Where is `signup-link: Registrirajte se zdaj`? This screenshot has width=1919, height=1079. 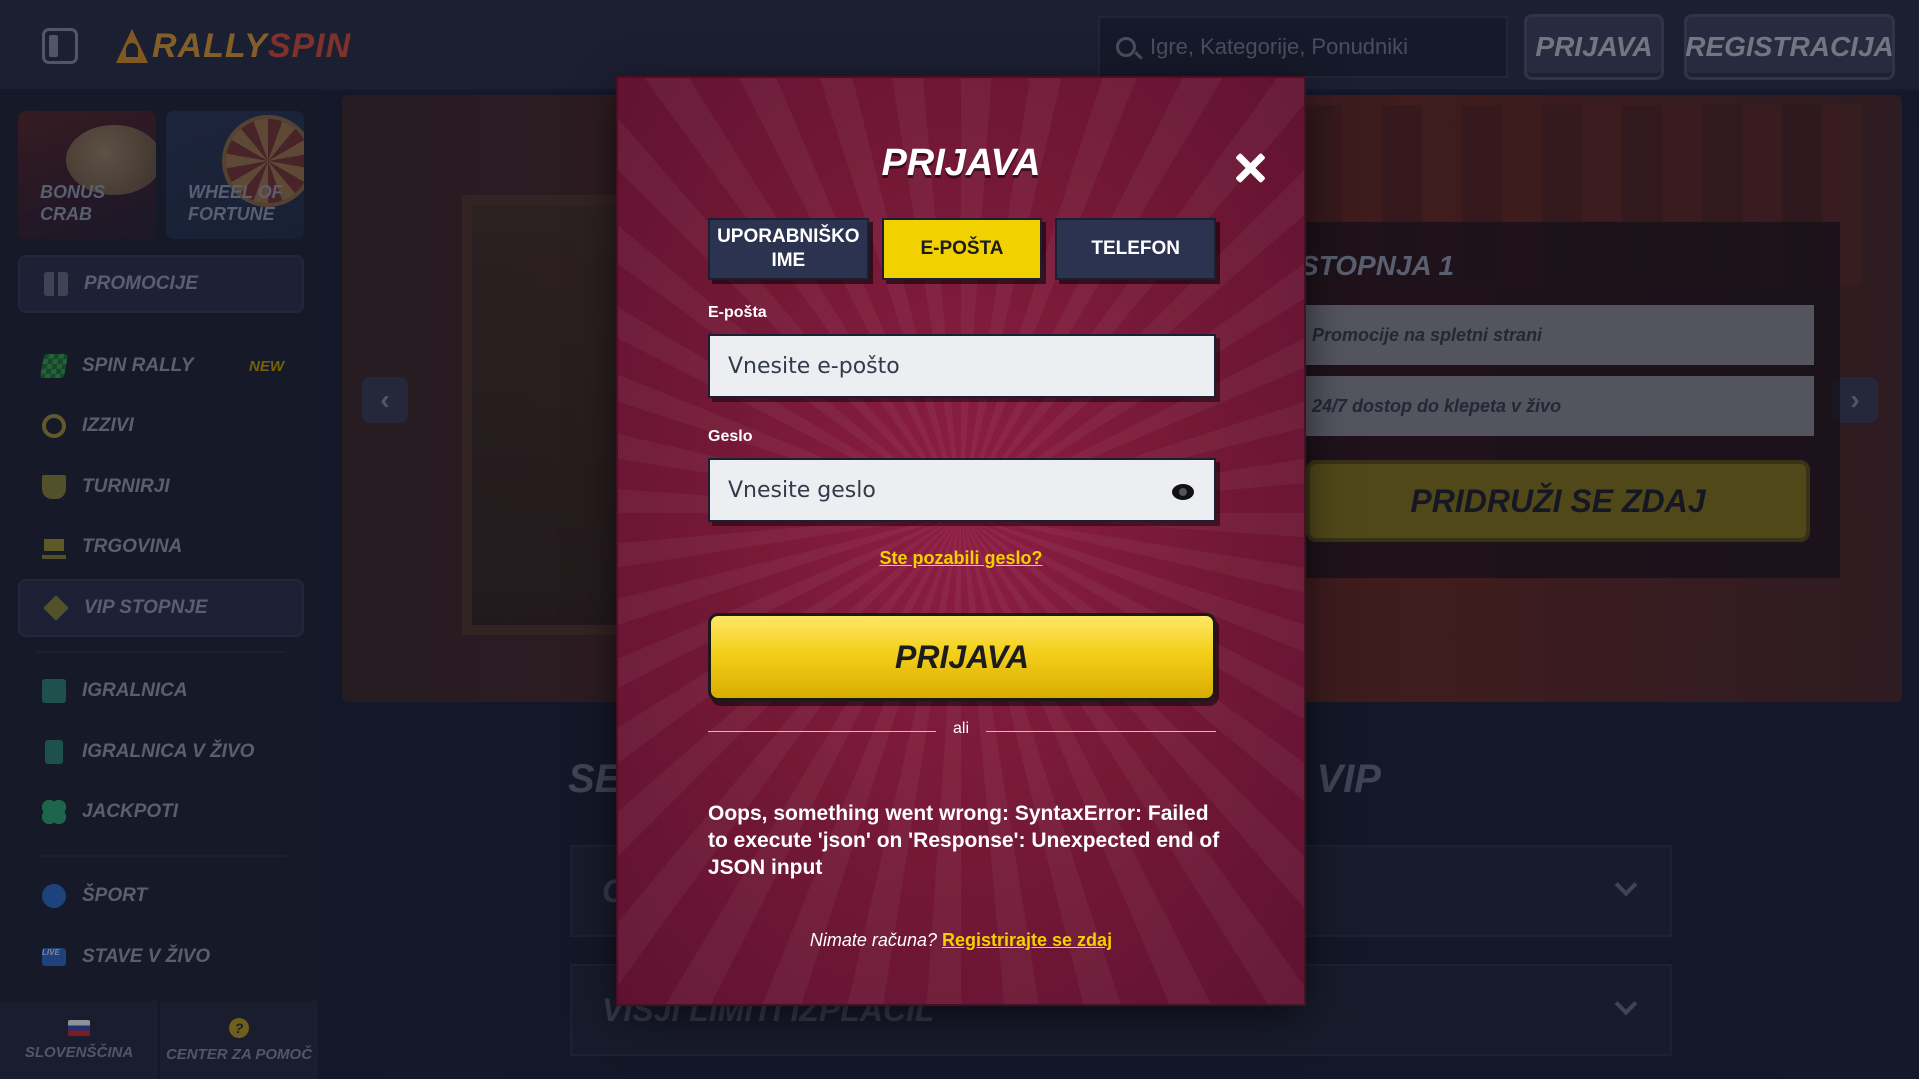
signup-link: Registrirajte se zdaj is located at coordinates (1027, 940).